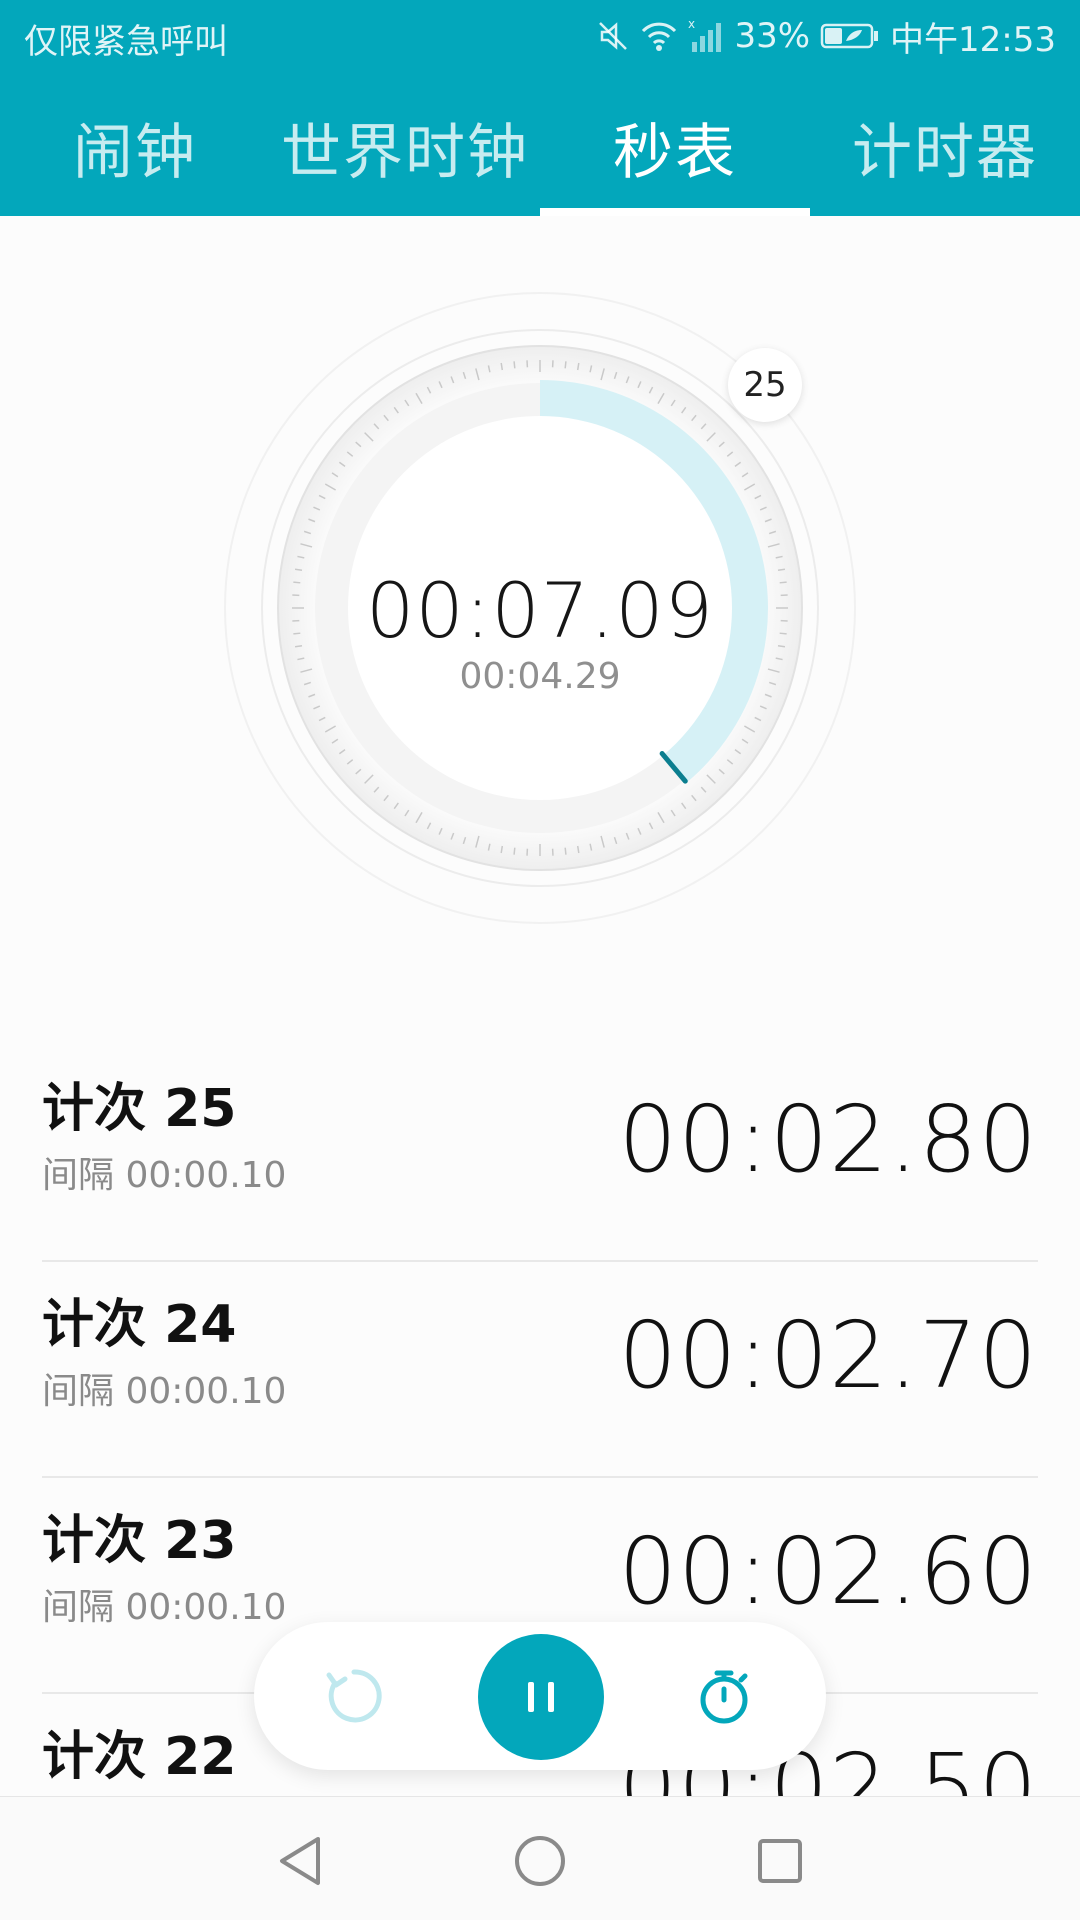 The height and width of the screenshot is (1920, 1080). Describe the element at coordinates (691, 24) in the screenshot. I see `svg-text: x` at that location.